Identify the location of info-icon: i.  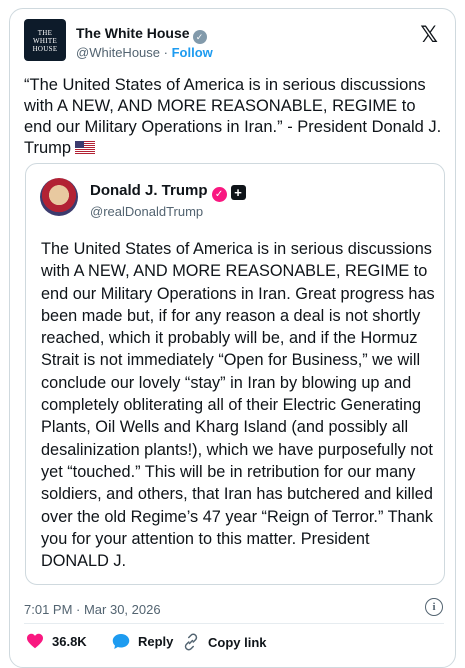
(434, 607).